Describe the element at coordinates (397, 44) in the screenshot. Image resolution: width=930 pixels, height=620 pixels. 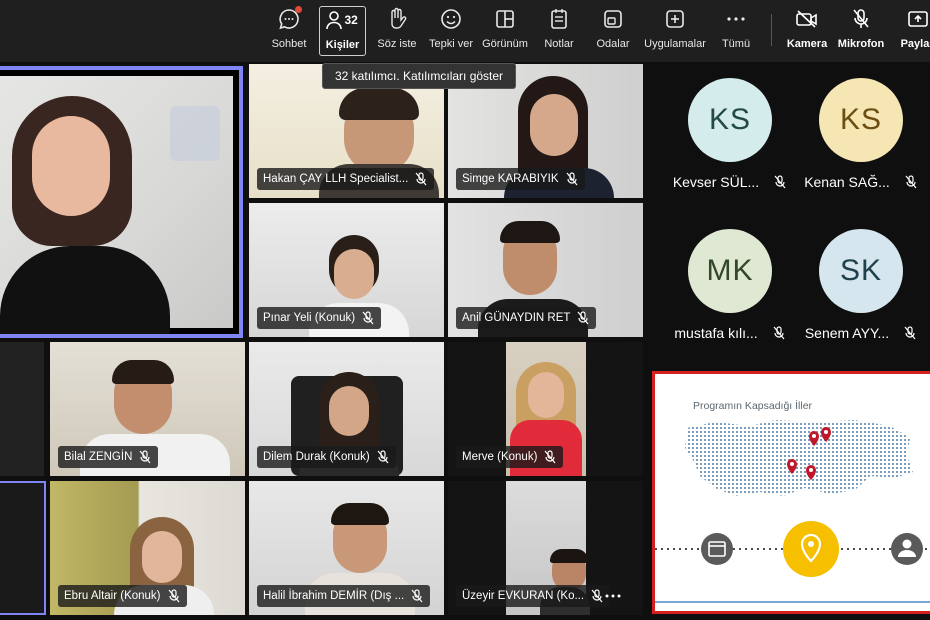
I see `raise-hand-label: Söz iste` at that location.